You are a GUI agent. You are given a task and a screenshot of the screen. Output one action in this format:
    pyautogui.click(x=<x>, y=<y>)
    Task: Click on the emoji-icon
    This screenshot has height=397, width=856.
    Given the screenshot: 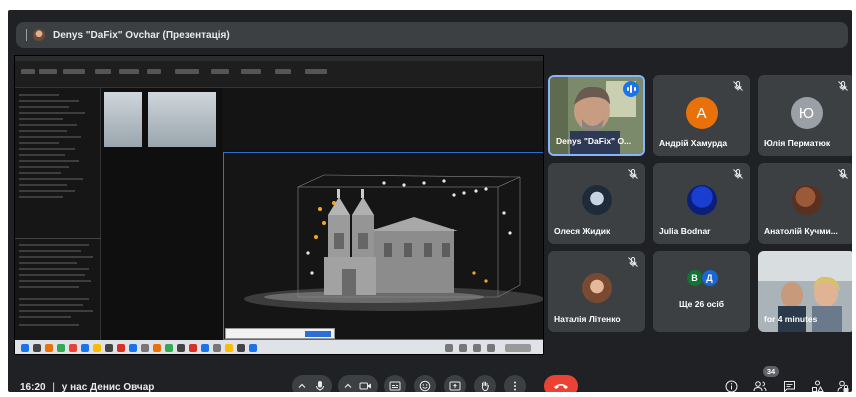 What is the action you would take?
    pyautogui.click(x=425, y=386)
    